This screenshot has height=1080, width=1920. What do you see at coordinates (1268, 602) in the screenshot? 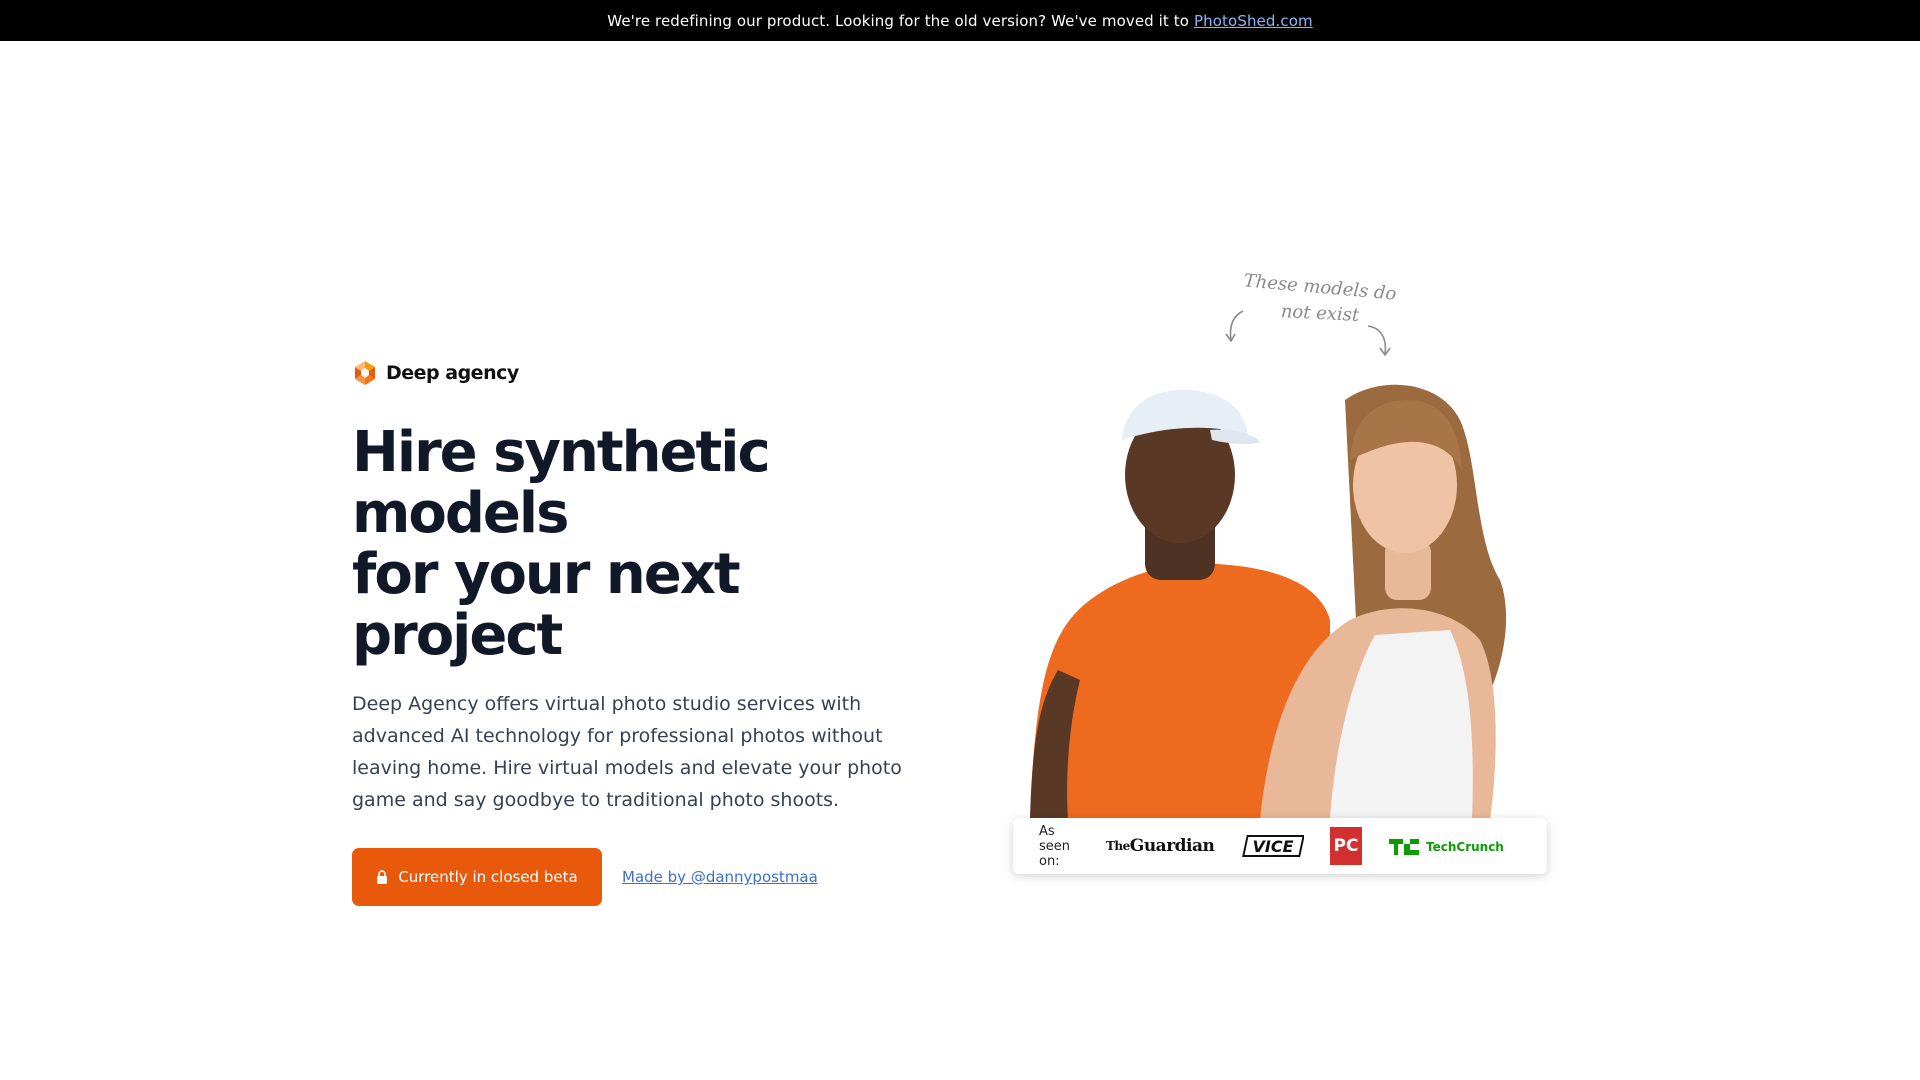
I see `synthetic-models-photo` at bounding box center [1268, 602].